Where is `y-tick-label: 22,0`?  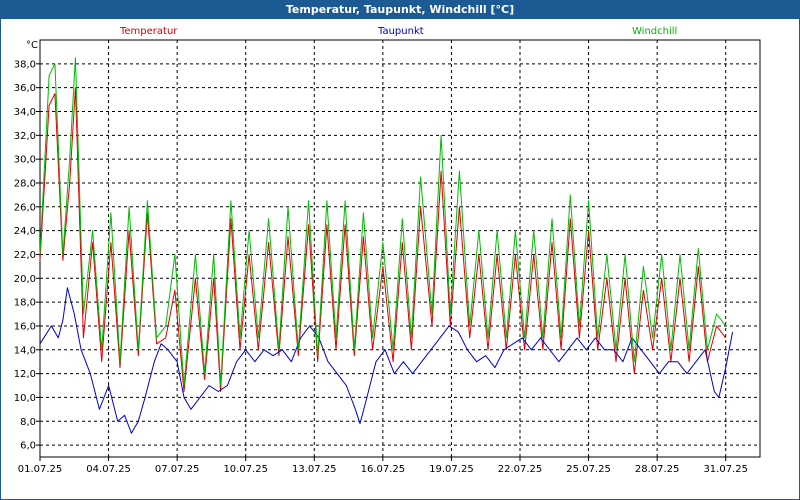
y-tick-label: 22,0 is located at coordinates (25, 255).